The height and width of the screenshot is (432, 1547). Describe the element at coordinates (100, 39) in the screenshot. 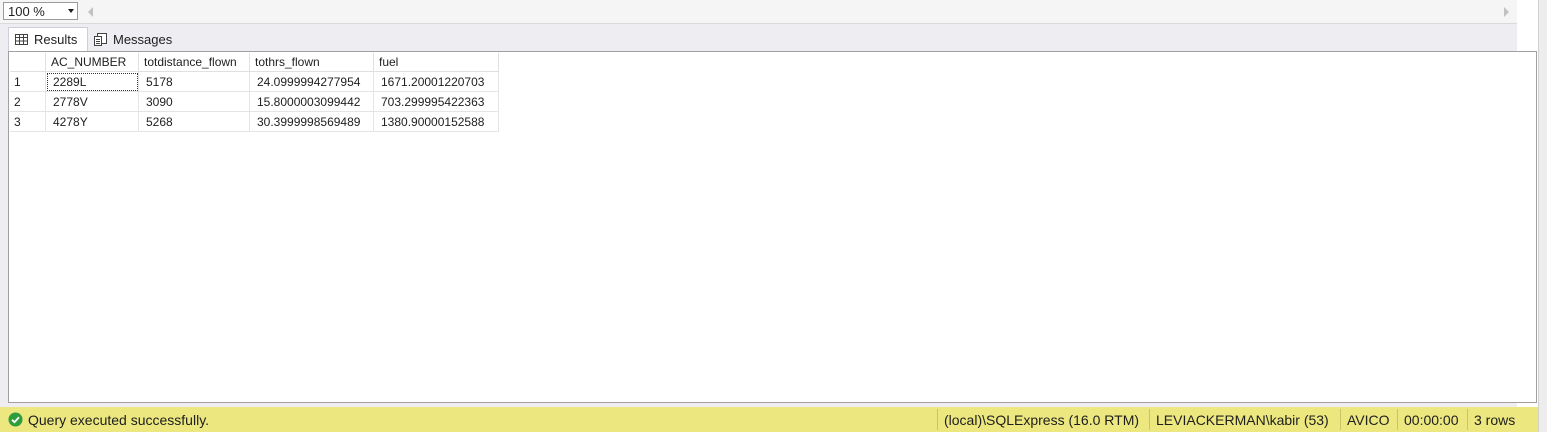

I see `messages-icon` at that location.